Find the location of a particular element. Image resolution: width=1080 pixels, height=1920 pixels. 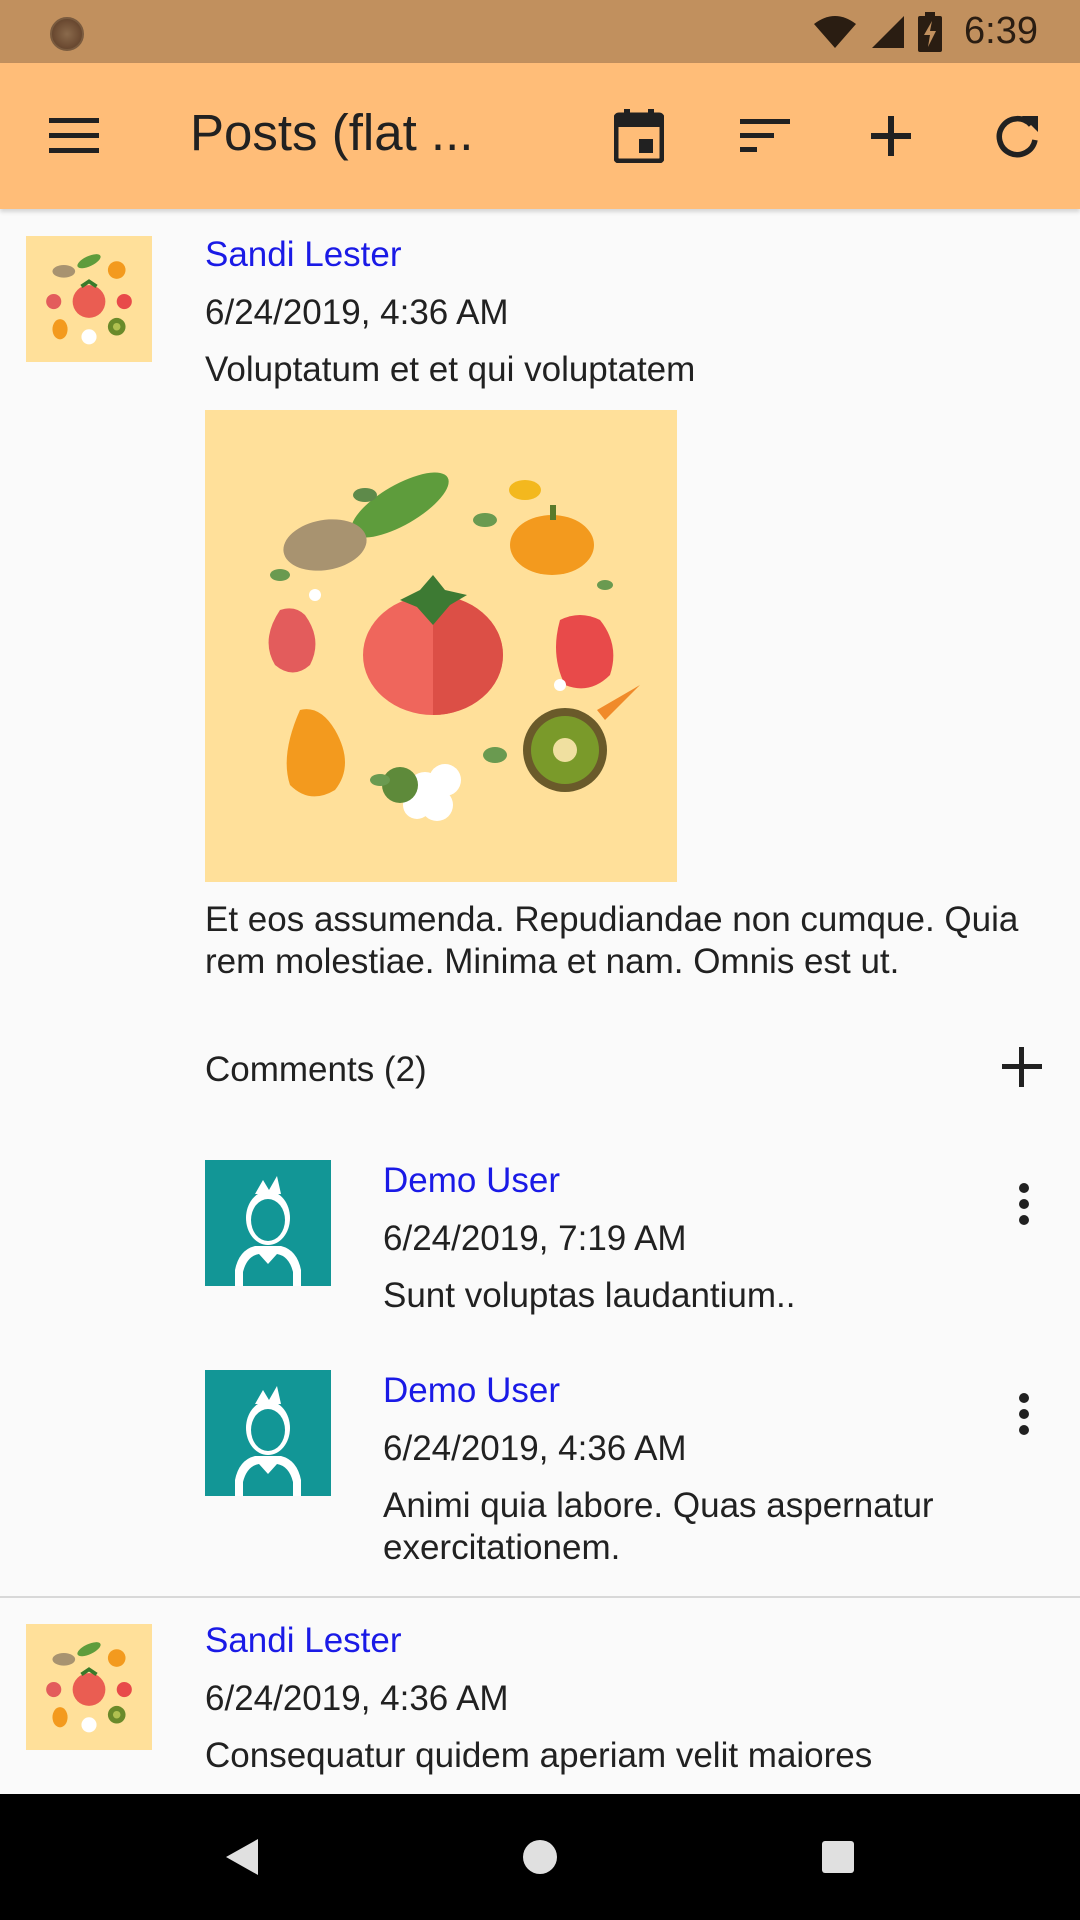

back-icon is located at coordinates (242, 1857).